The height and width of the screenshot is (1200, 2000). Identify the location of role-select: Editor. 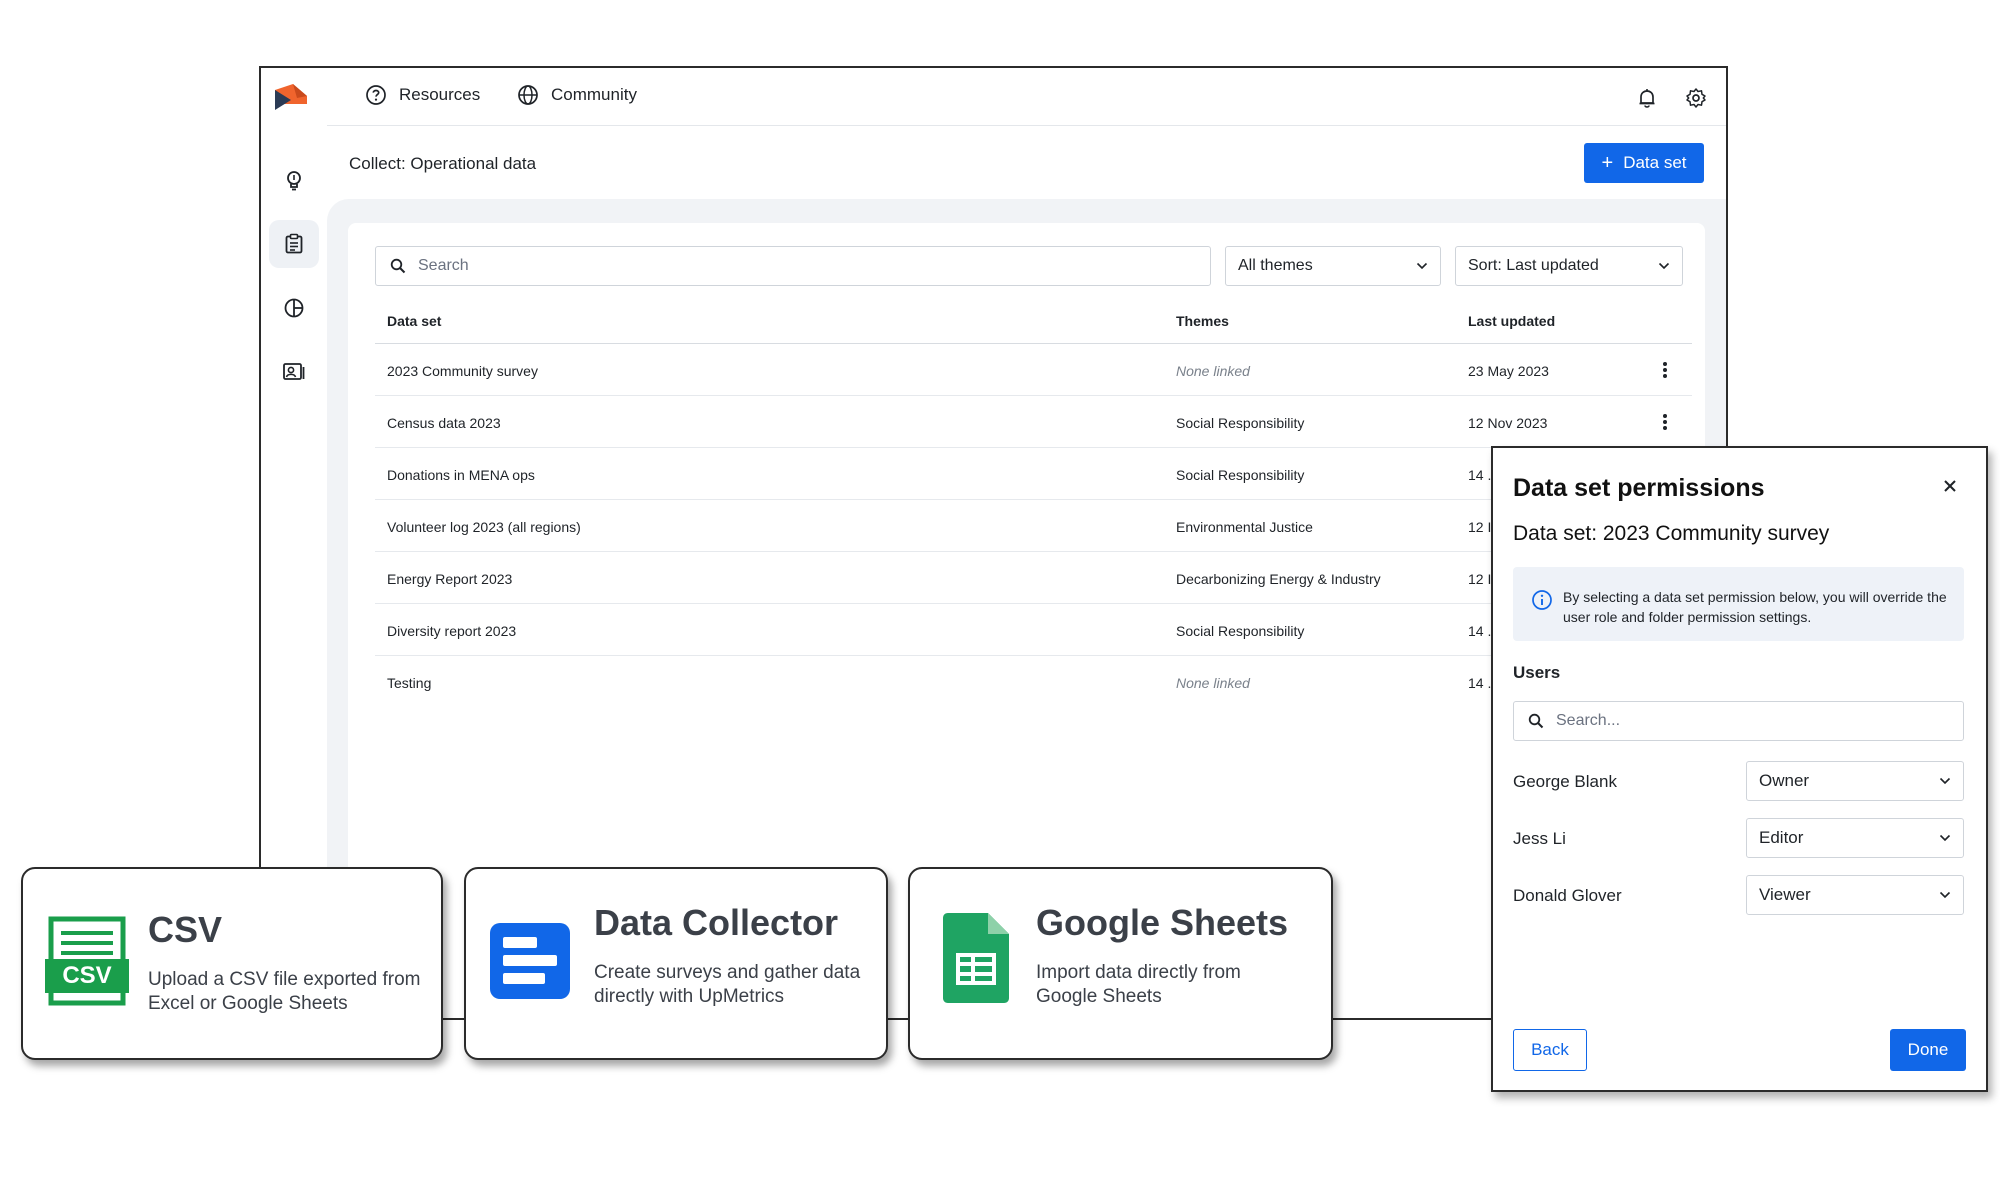
(1855, 838).